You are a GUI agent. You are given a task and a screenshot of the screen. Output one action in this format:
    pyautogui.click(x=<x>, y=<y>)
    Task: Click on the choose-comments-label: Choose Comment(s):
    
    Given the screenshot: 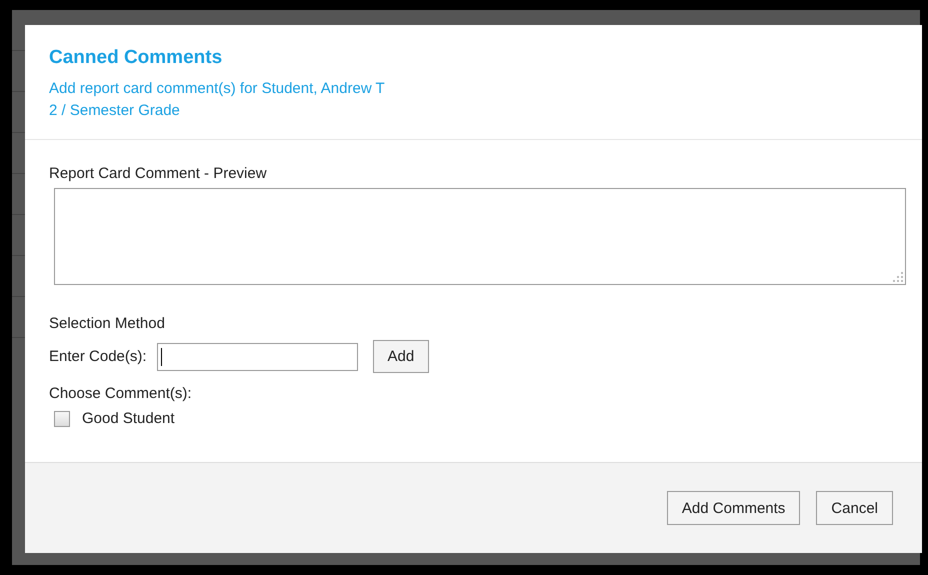 What is the action you would take?
    pyautogui.click(x=120, y=393)
    